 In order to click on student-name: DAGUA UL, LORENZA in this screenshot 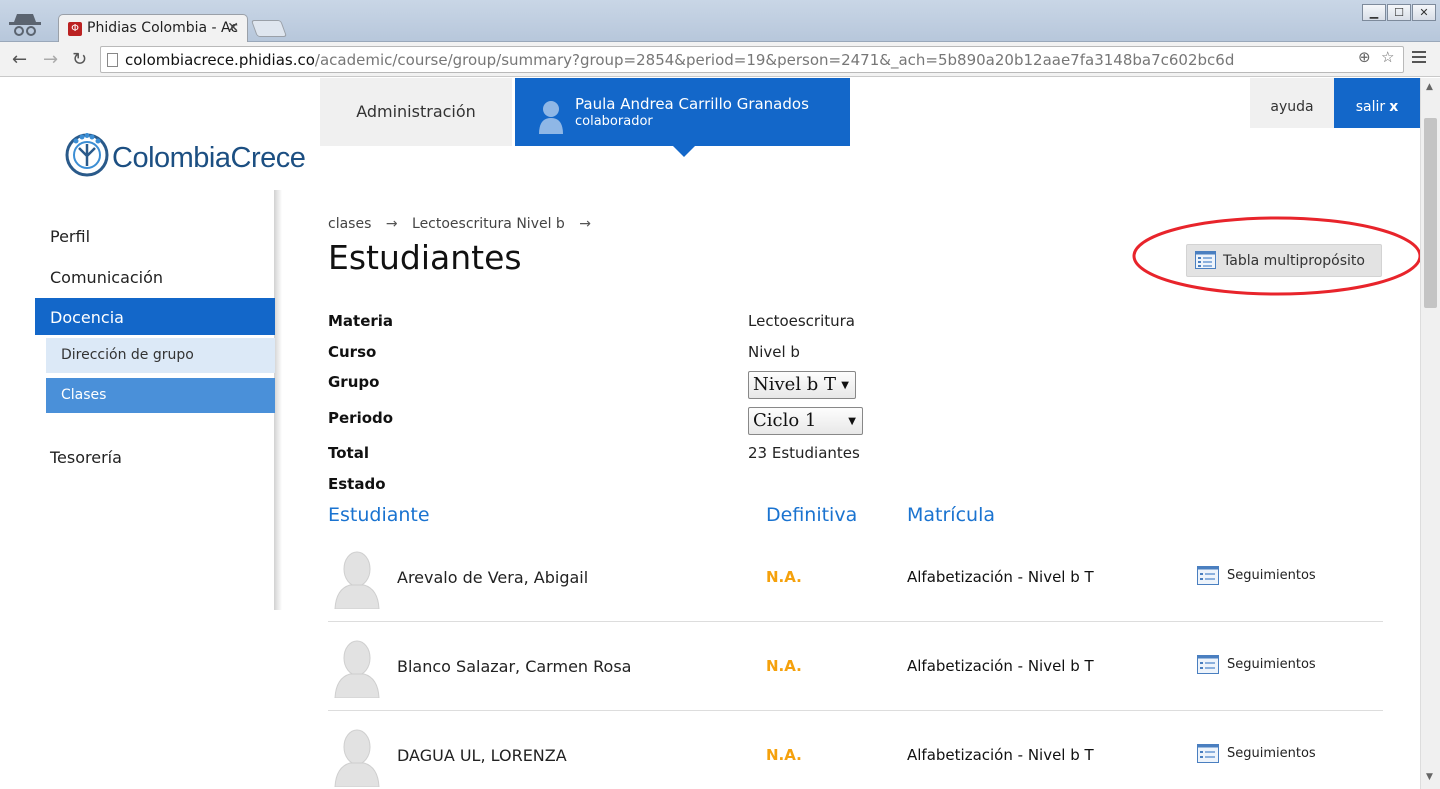, I will do `click(482, 755)`.